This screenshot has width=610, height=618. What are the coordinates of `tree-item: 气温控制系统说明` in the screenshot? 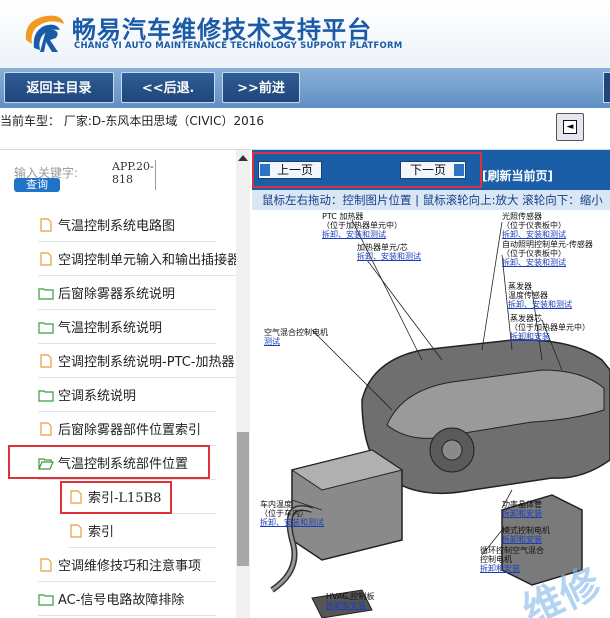 It's located at (127, 327).